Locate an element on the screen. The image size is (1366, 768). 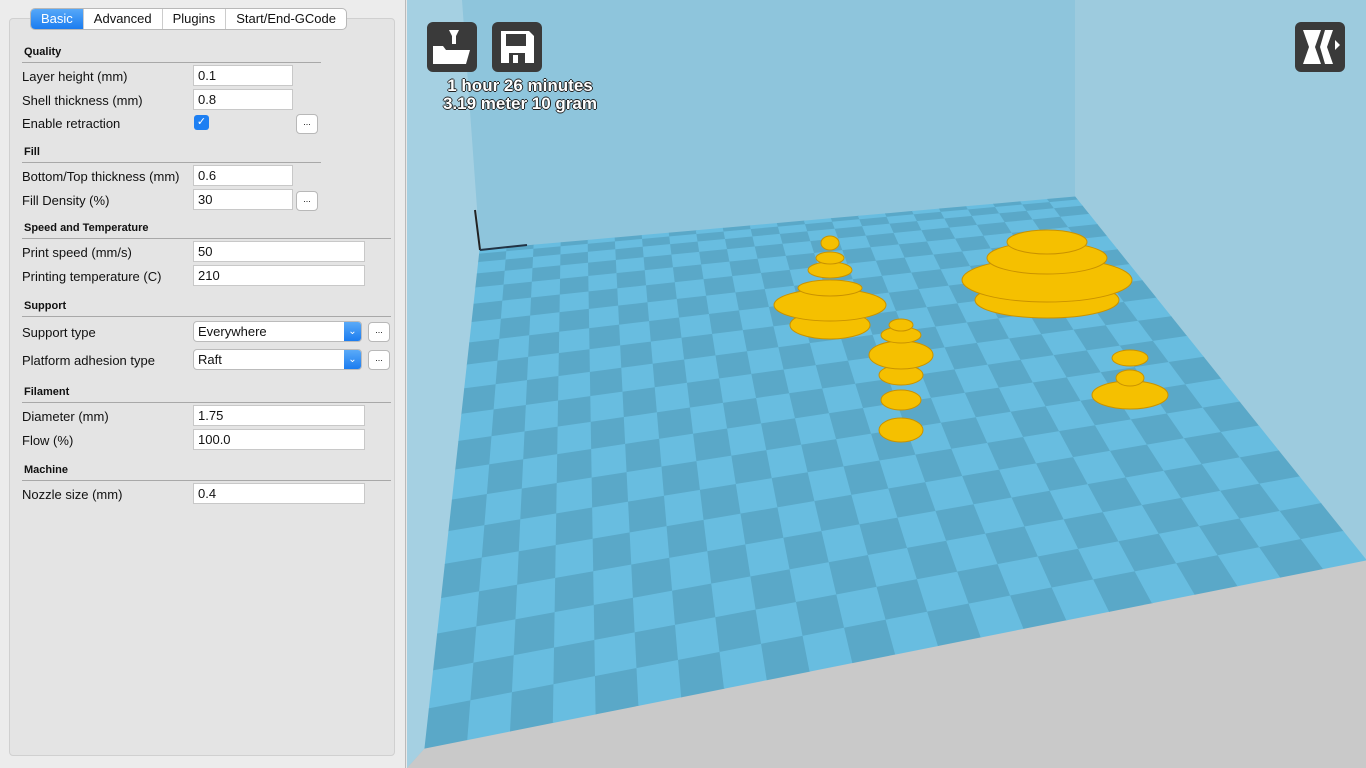
bottom-top-thickness-input: 0.6 is located at coordinates (243, 175).